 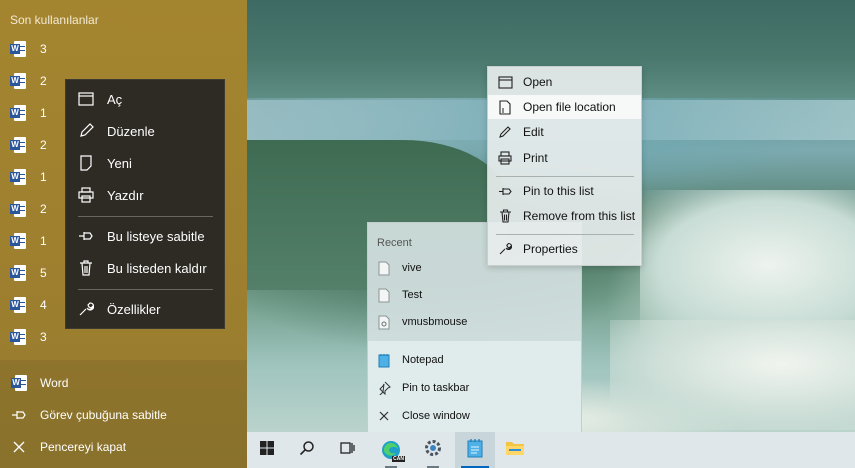 What do you see at coordinates (564, 158) in the screenshot?
I see `menu-item-print: Print` at bounding box center [564, 158].